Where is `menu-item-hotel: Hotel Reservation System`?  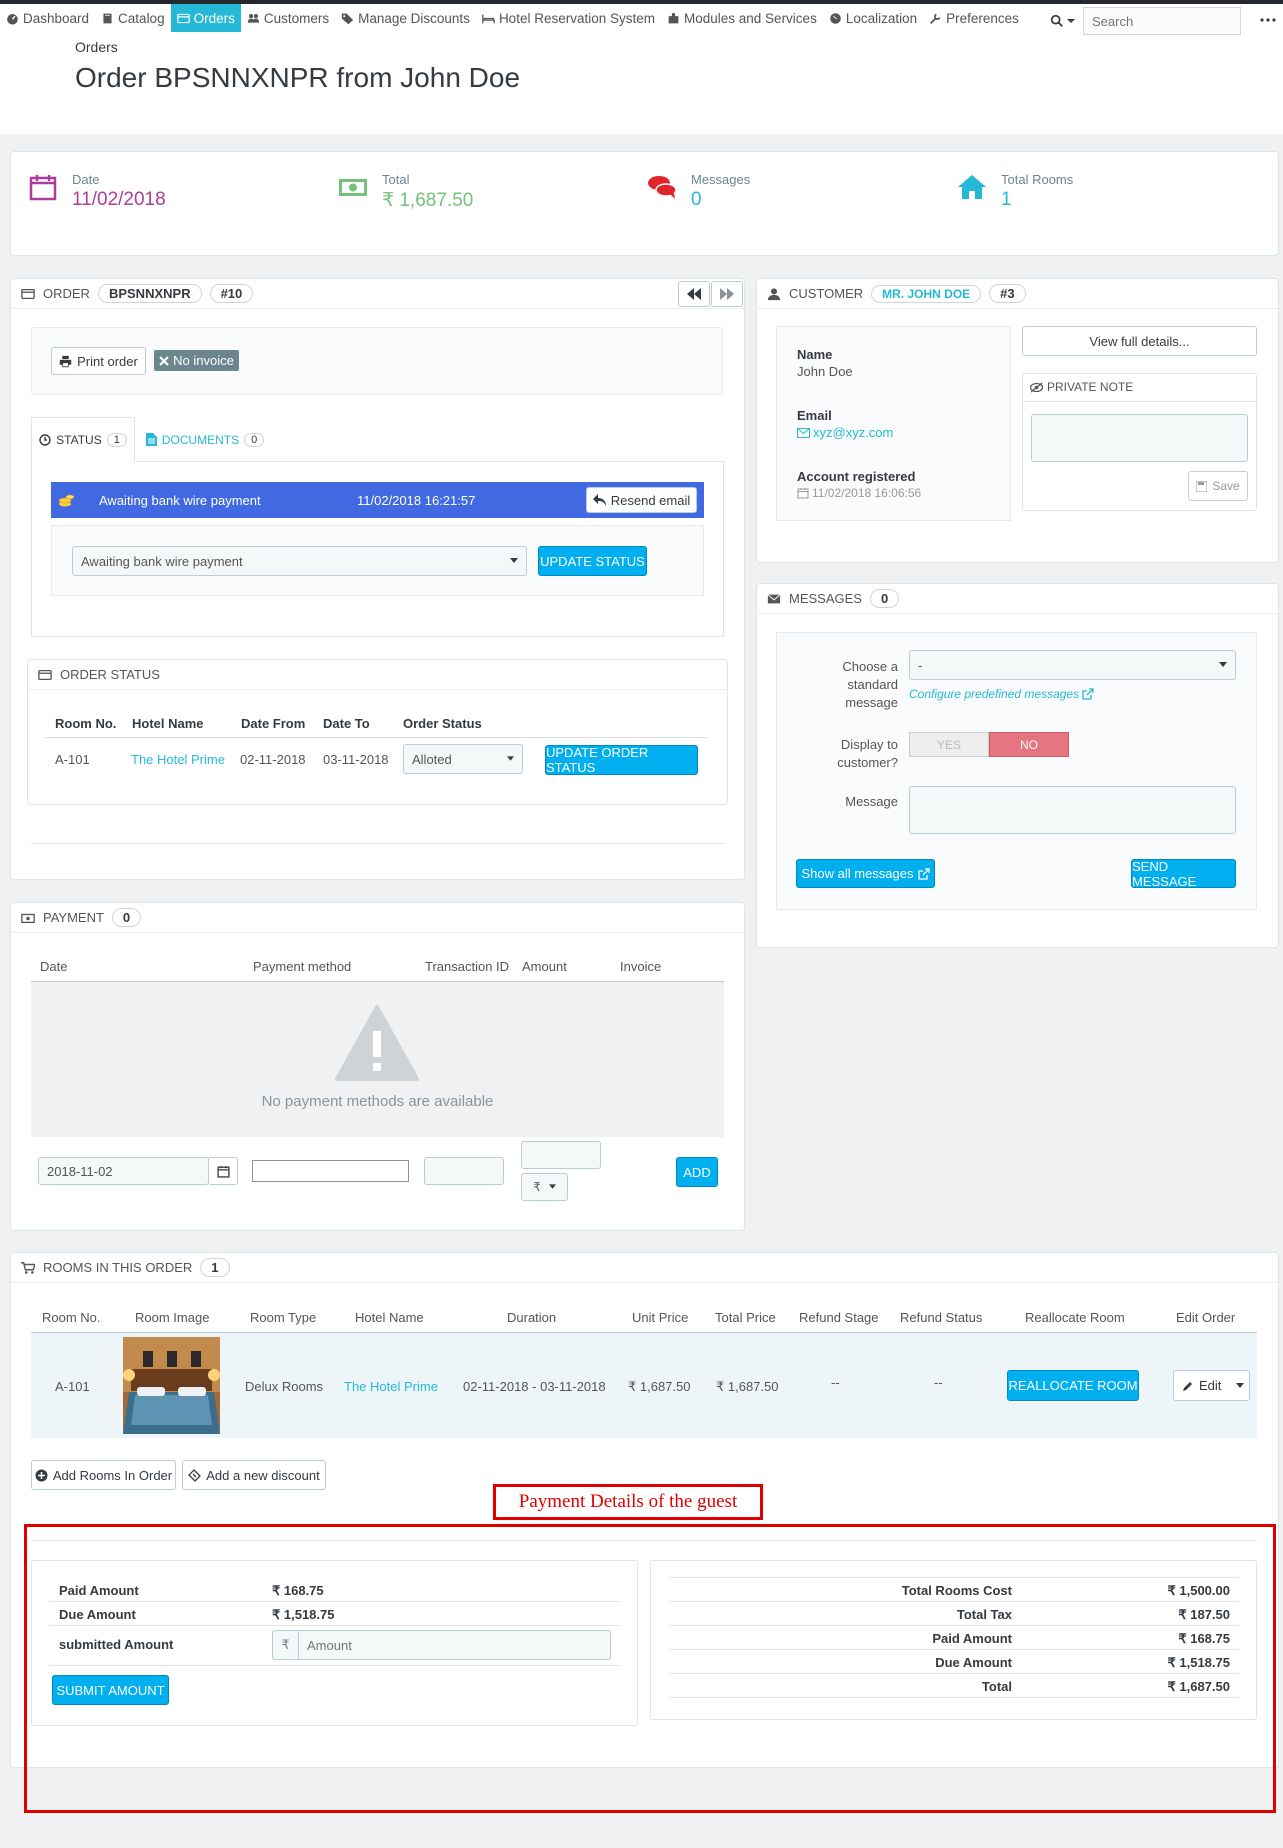
menu-item-hotel: Hotel Reservation System is located at coordinates (568, 18).